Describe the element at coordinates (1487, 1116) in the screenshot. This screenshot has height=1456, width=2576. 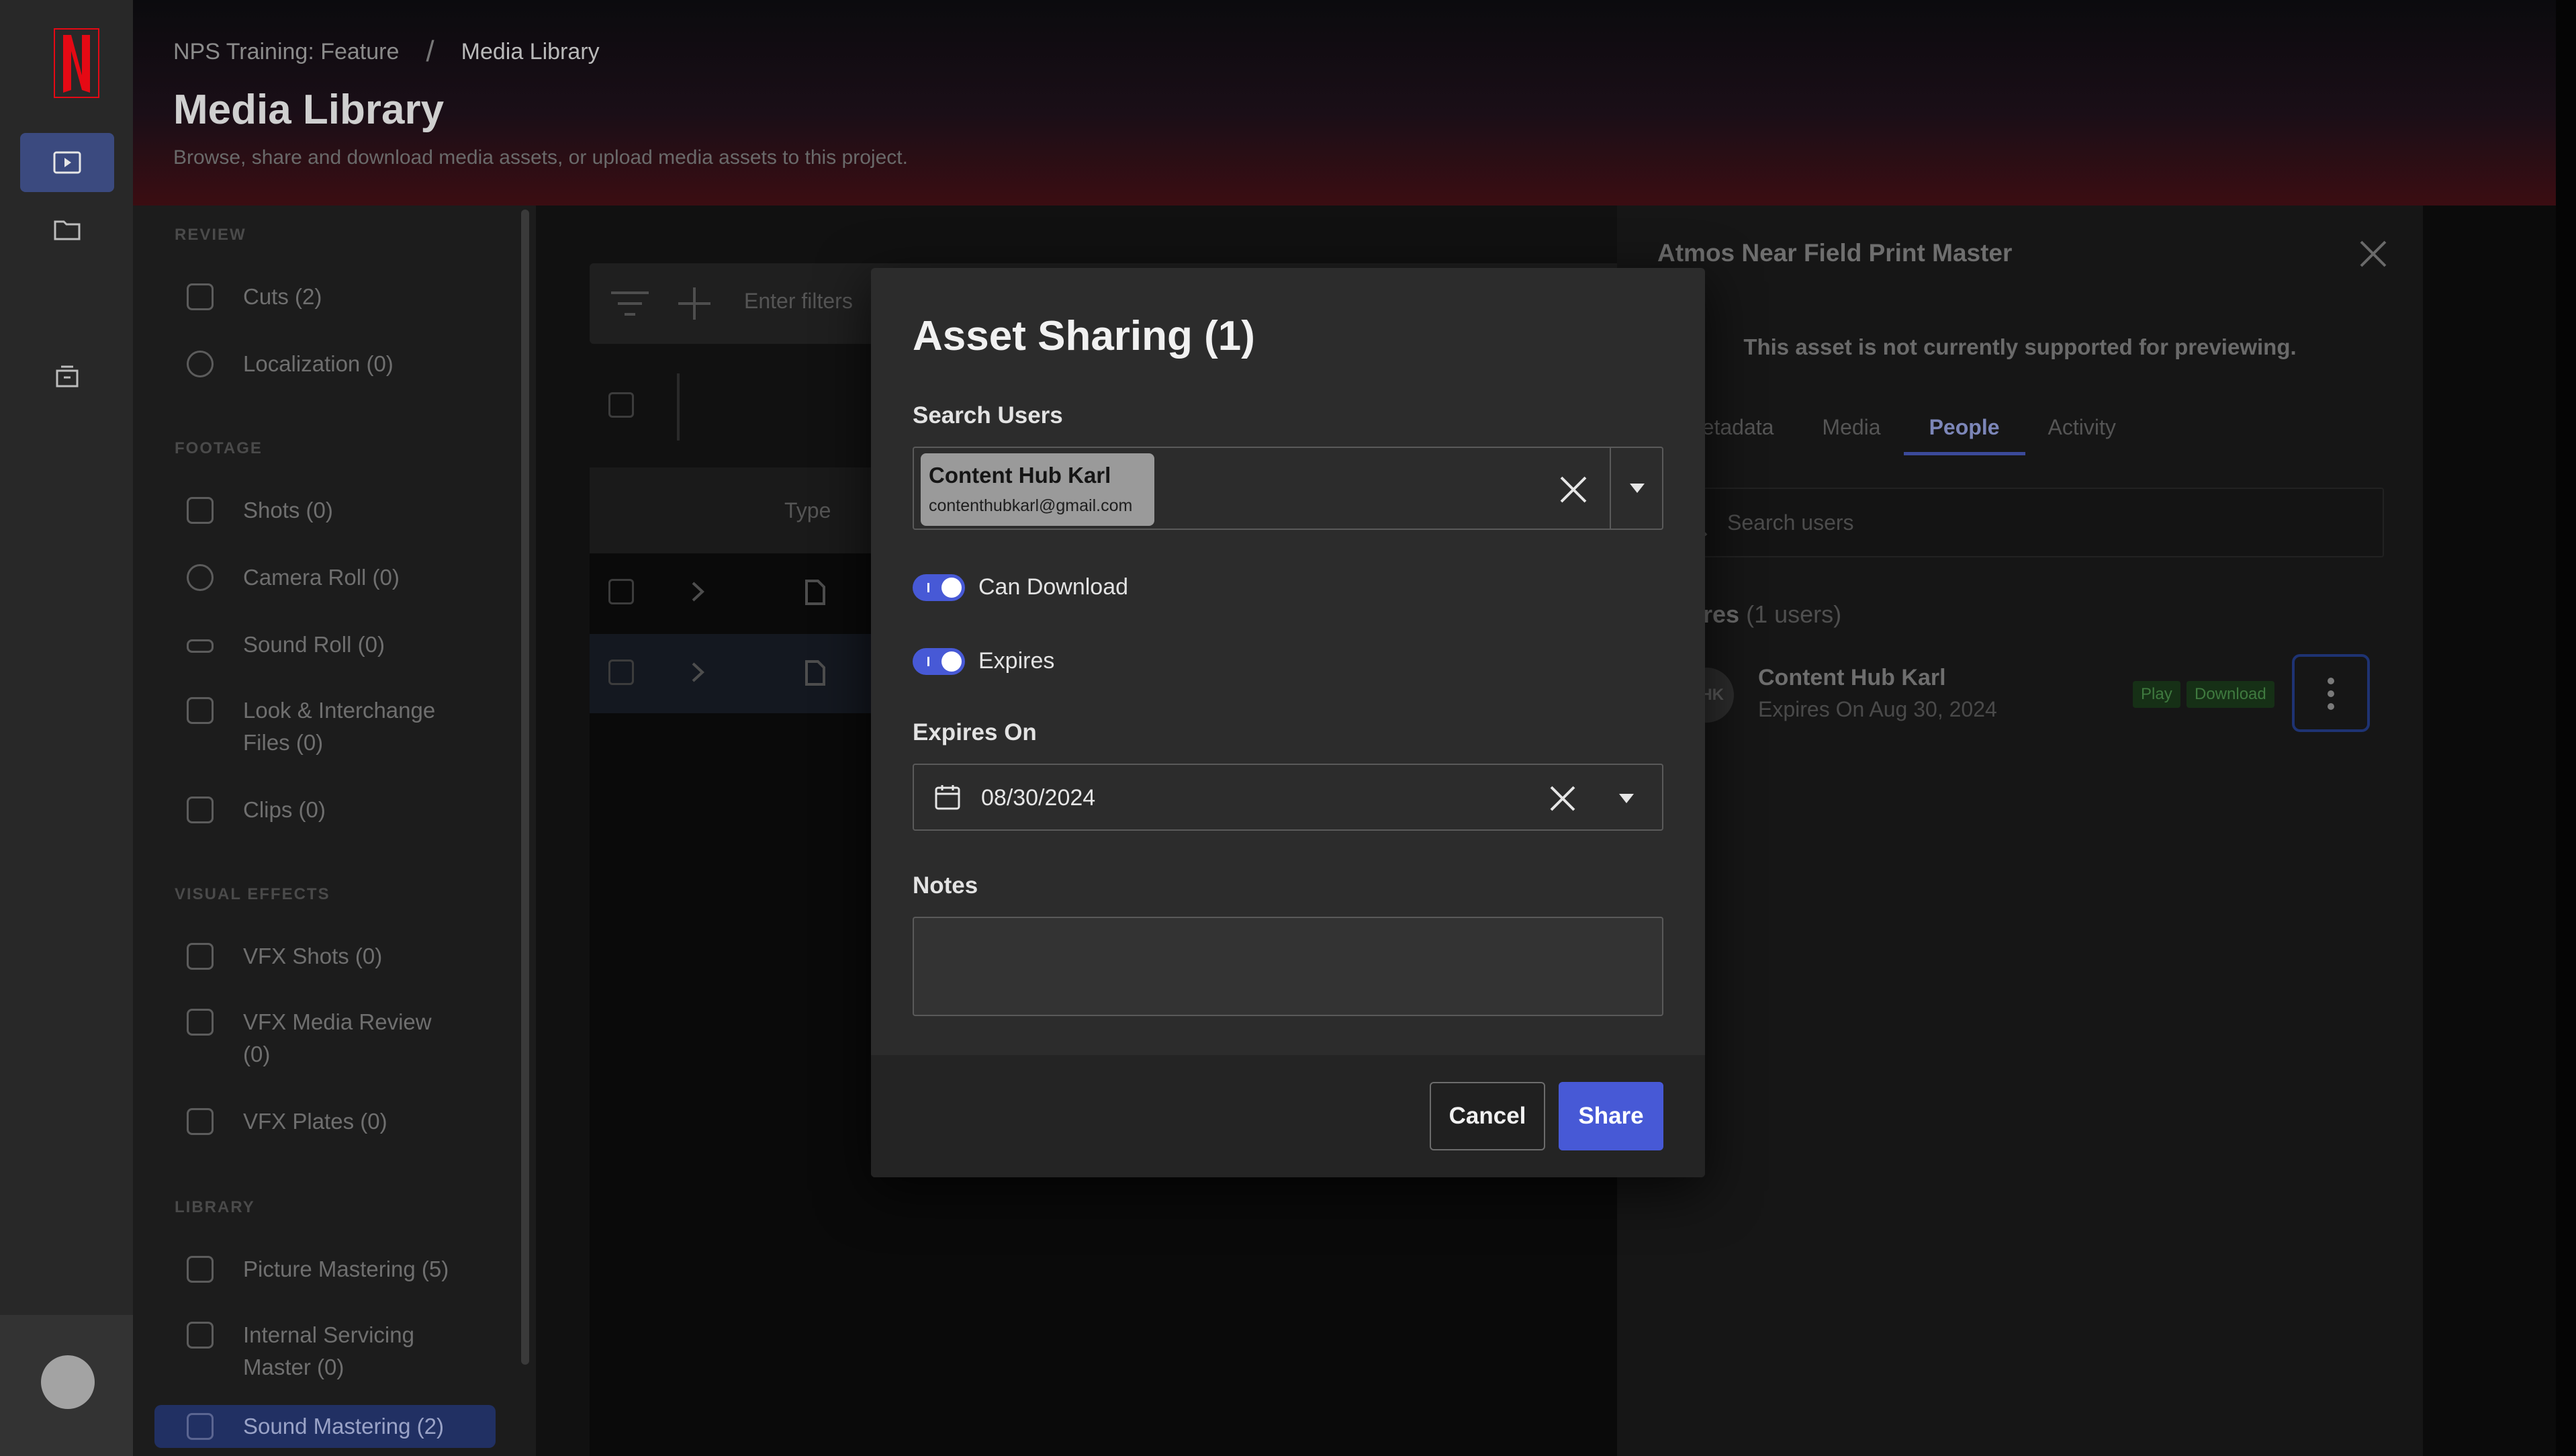
I see `cancel-button: Cancel` at that location.